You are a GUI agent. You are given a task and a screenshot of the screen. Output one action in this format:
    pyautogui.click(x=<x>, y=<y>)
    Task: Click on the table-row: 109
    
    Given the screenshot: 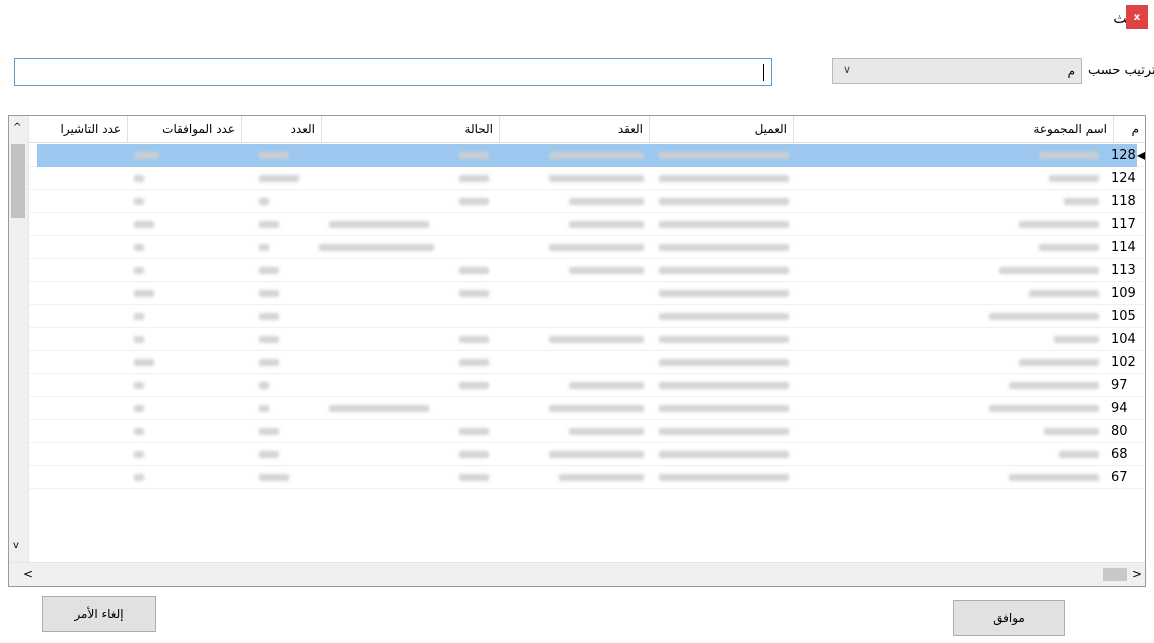 What is the action you would take?
    pyautogui.click(x=577, y=293)
    